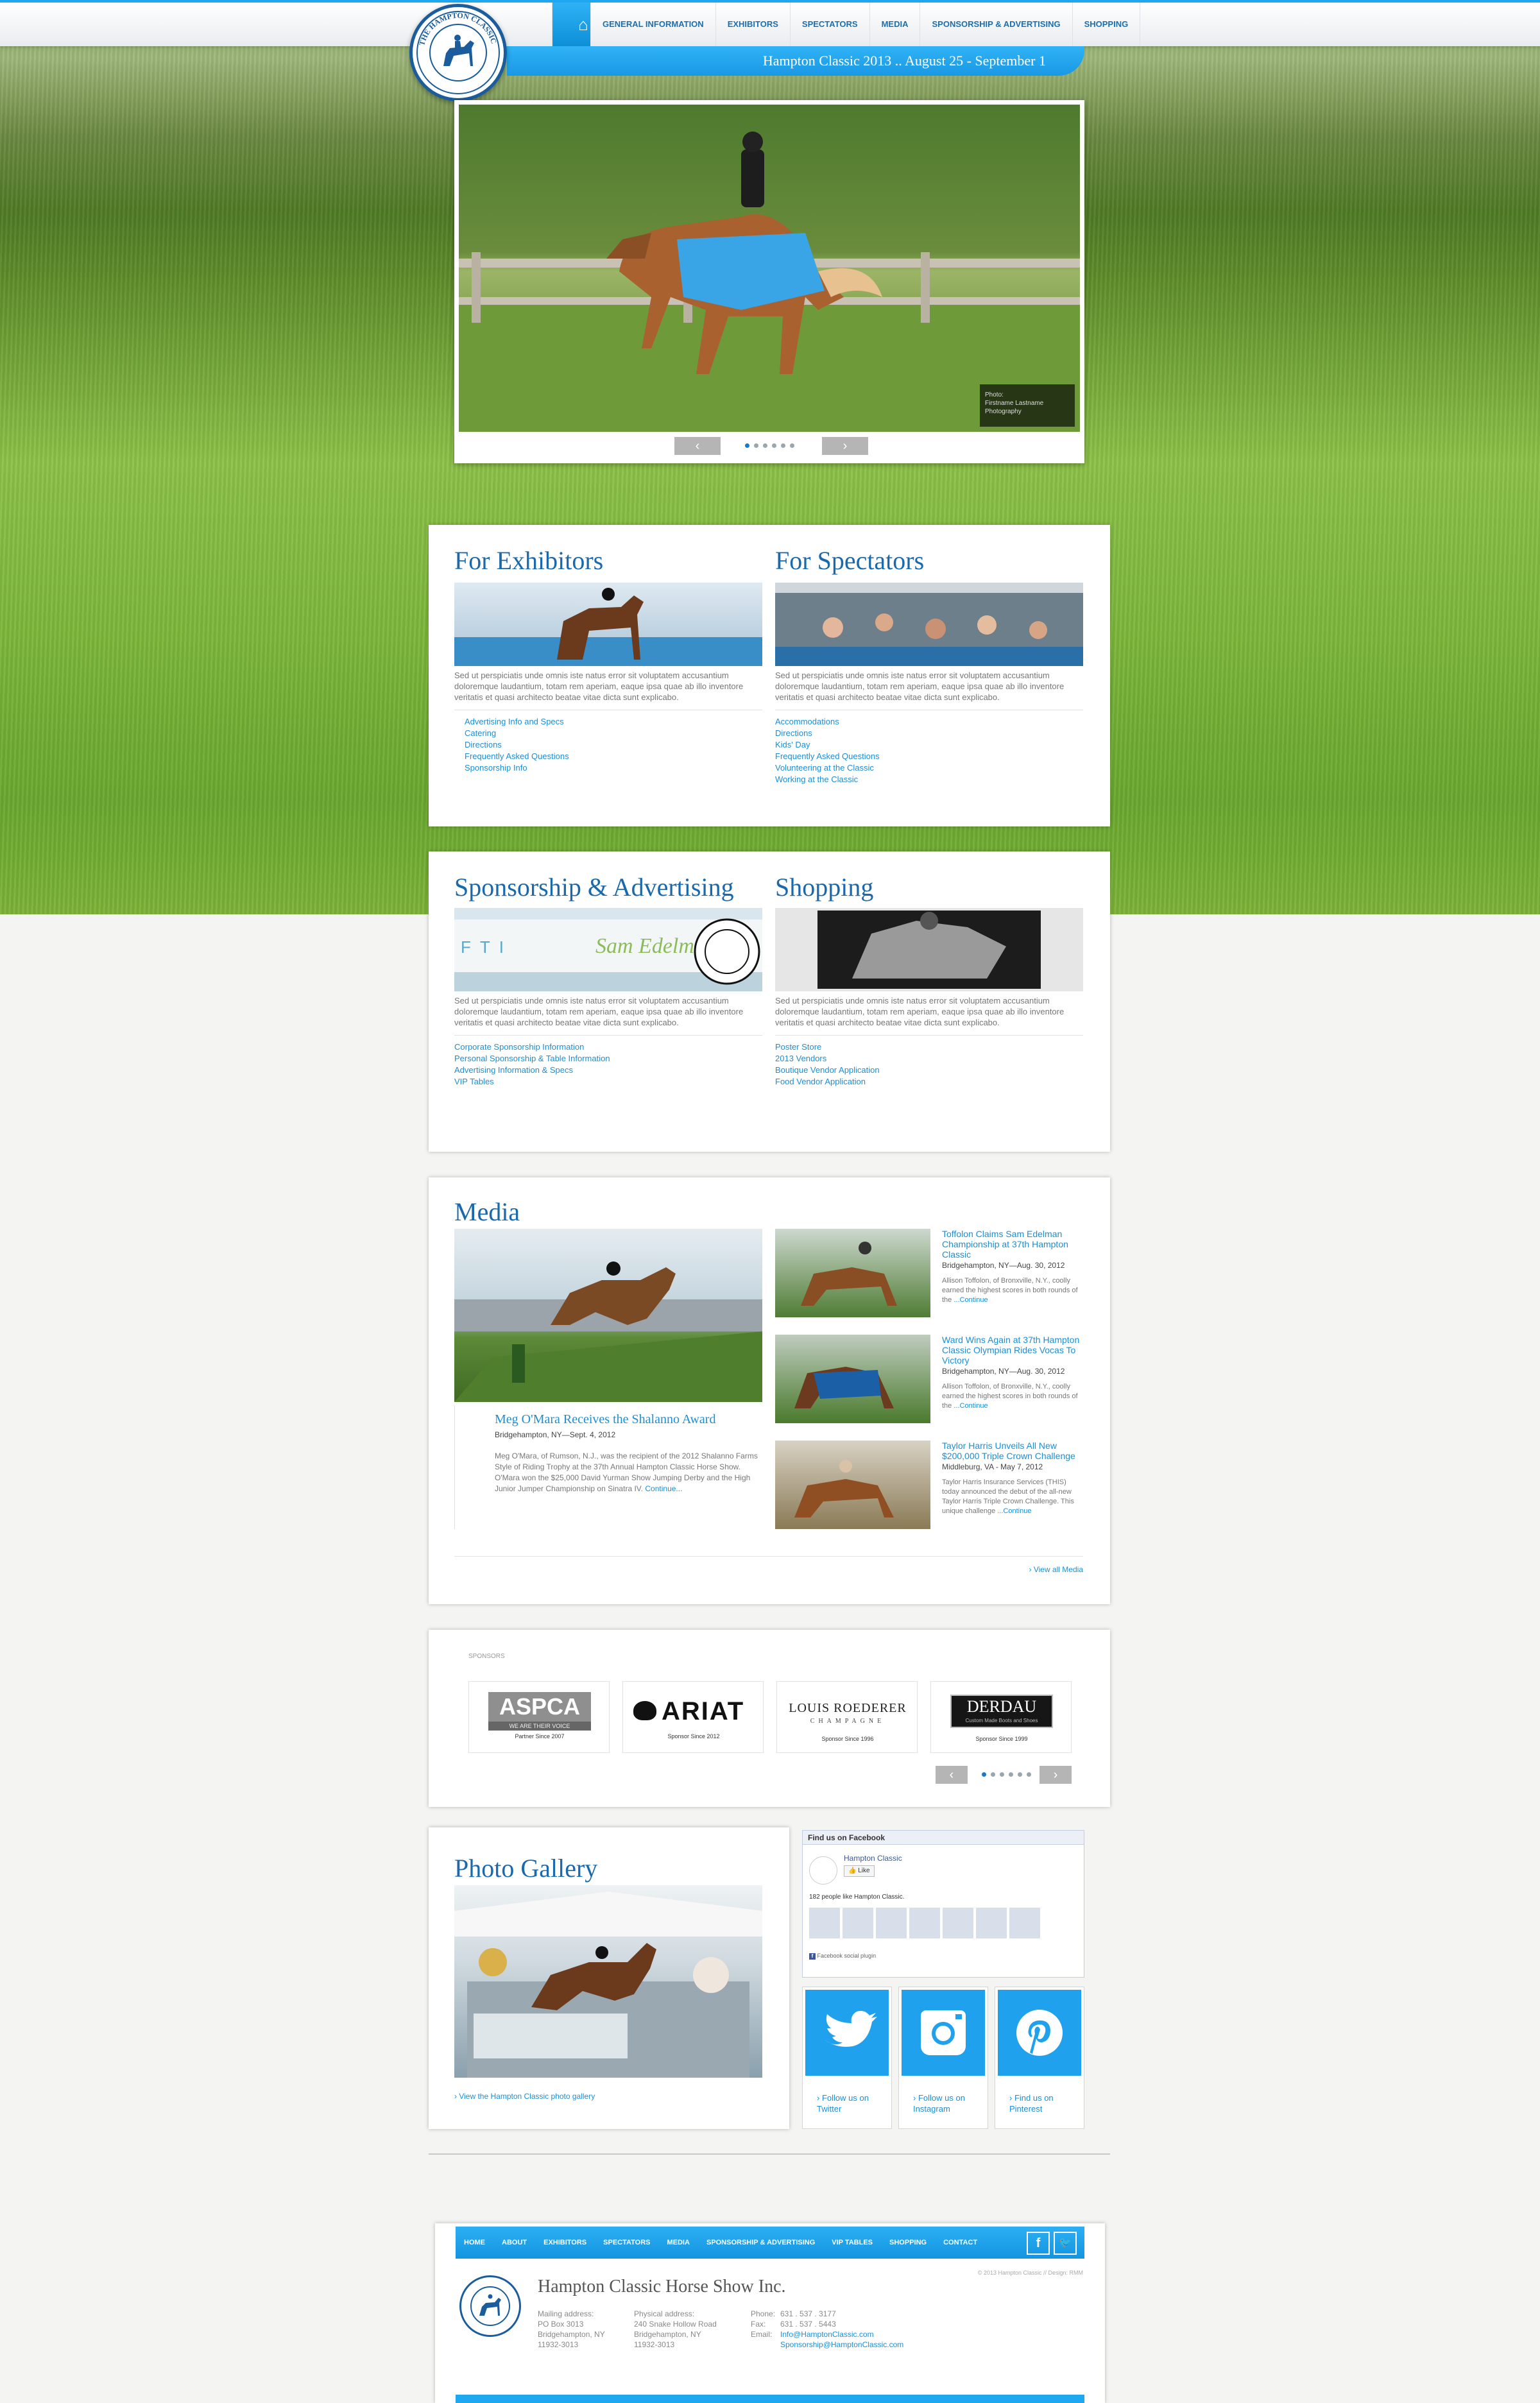 This screenshot has width=1540, height=2403. Describe the element at coordinates (770, 282) in the screenshot. I see `hero-photo-illustration` at that location.